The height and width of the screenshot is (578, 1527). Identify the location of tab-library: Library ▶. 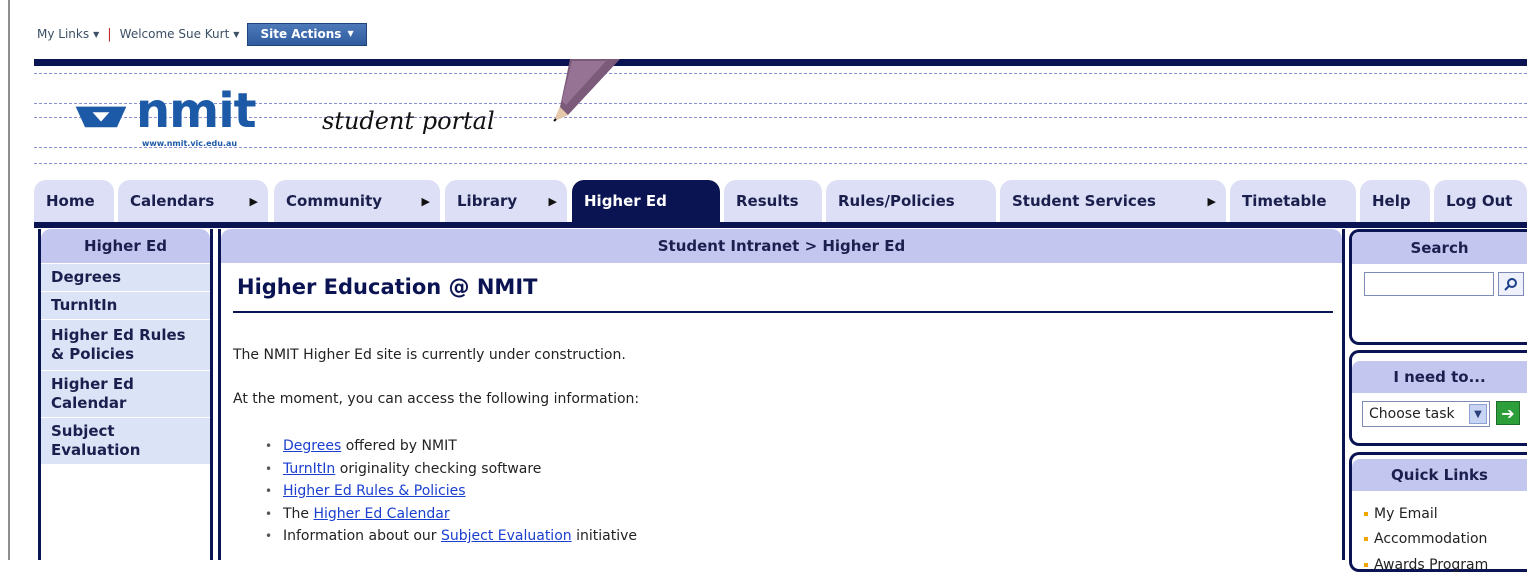
(506, 201).